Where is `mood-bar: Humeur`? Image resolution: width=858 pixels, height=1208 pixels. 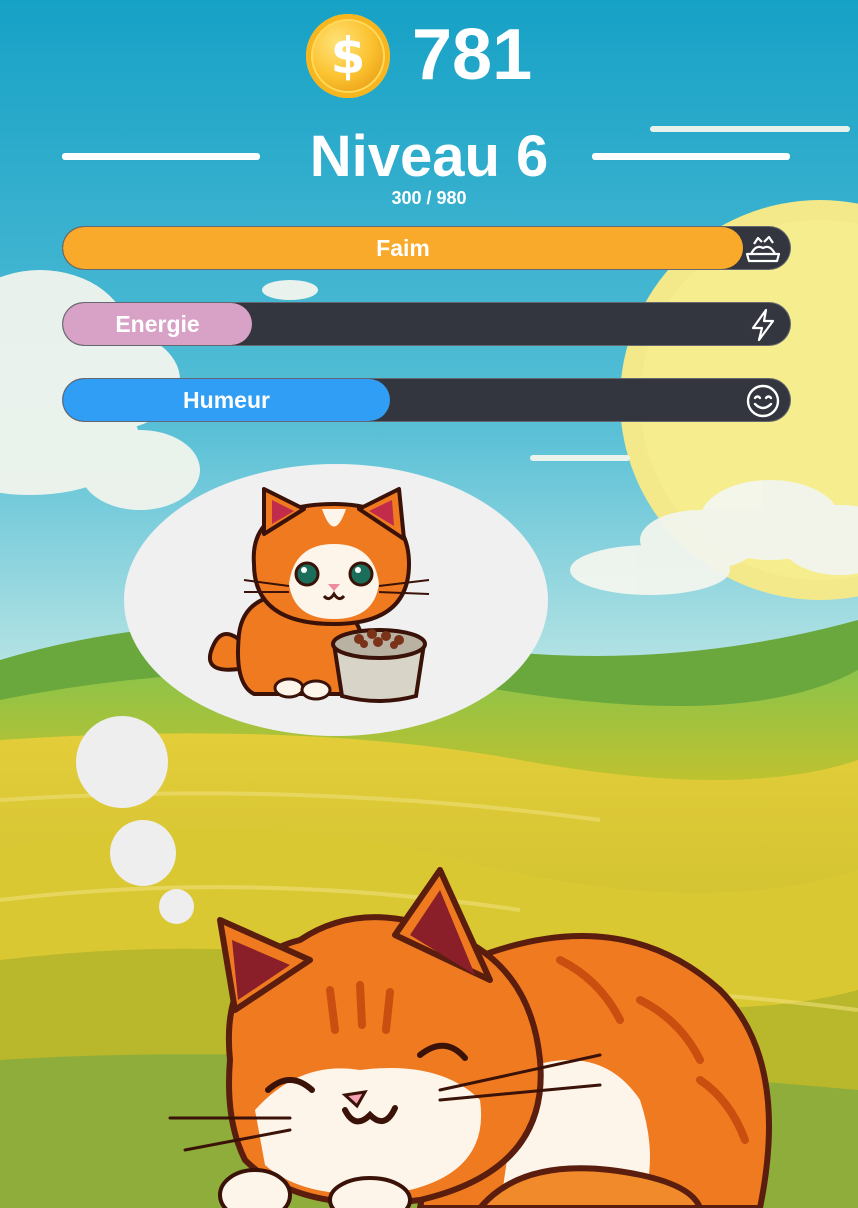 mood-bar: Humeur is located at coordinates (426, 400).